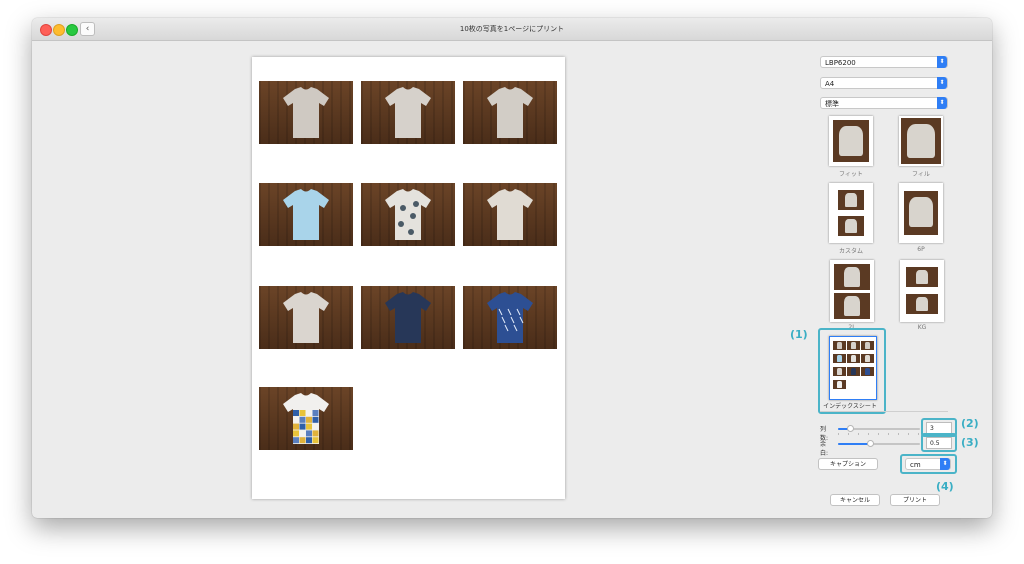 This screenshot has height=564, width=1024. Describe the element at coordinates (915, 500) in the screenshot. I see `print-button: プリント` at that location.